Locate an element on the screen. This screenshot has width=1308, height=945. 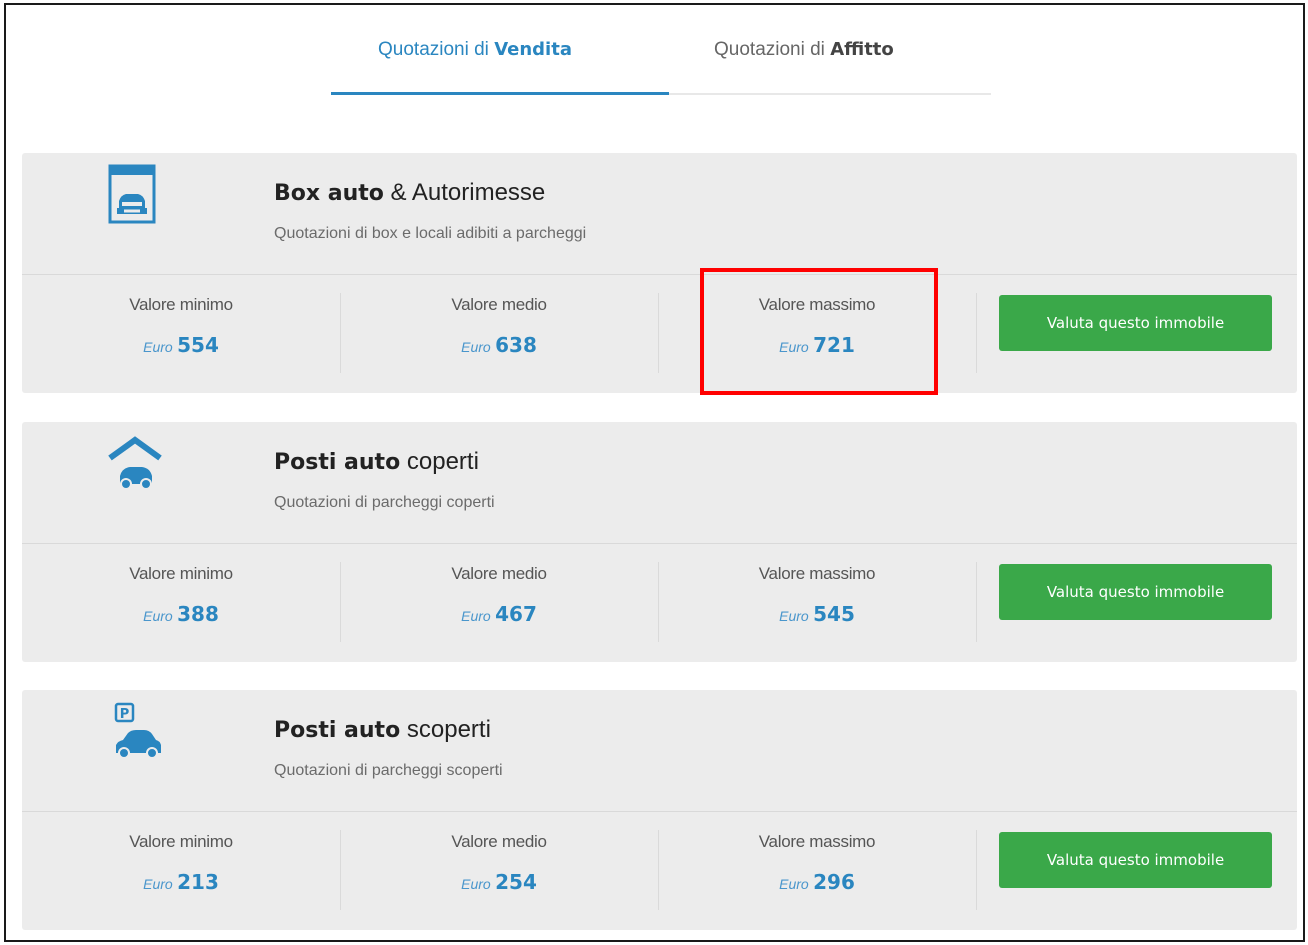
avg-amount: 467 is located at coordinates (516, 614).